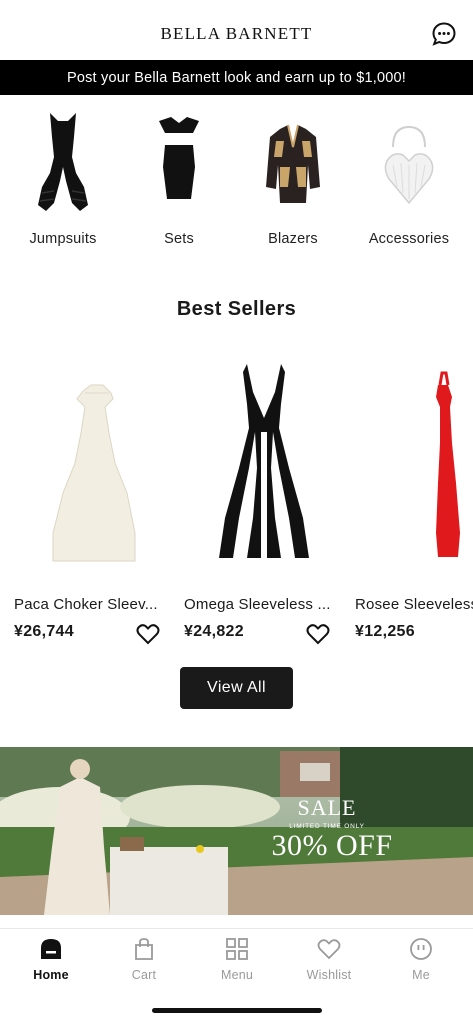 The width and height of the screenshot is (473, 1024). What do you see at coordinates (144, 949) in the screenshot?
I see `bag-icon` at bounding box center [144, 949].